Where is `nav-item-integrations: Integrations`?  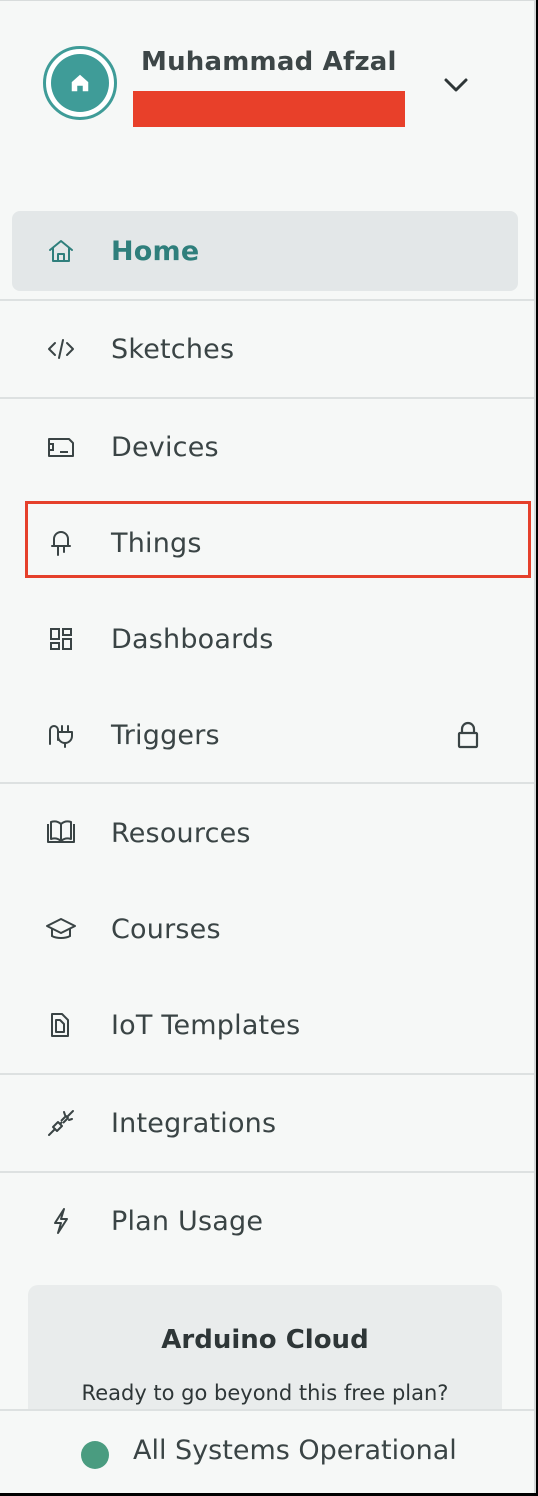
nav-item-integrations: Integrations is located at coordinates (267, 1123).